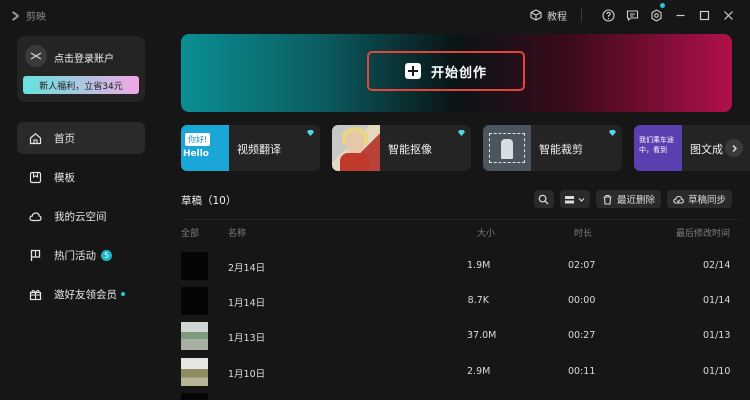 The width and height of the screenshot is (750, 400). What do you see at coordinates (355, 162) in the screenshot?
I see `portrait-body` at bounding box center [355, 162].